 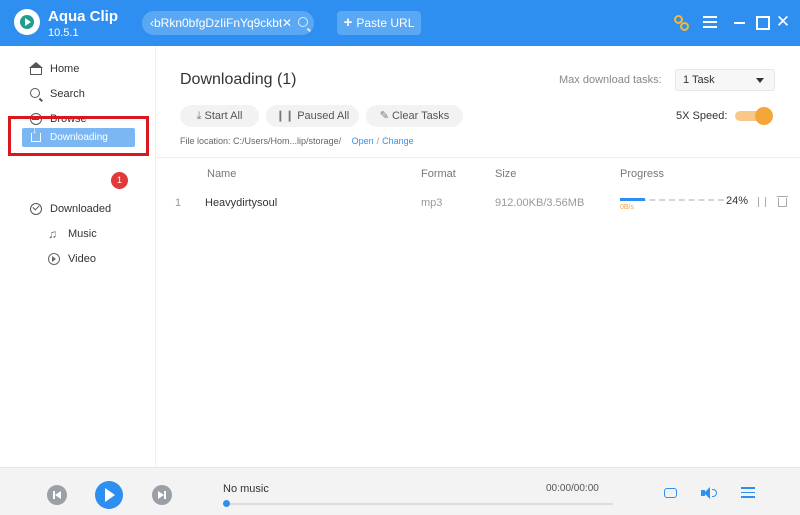 I want to click on paste-url-button: + Paste URL, so click(x=379, y=23).